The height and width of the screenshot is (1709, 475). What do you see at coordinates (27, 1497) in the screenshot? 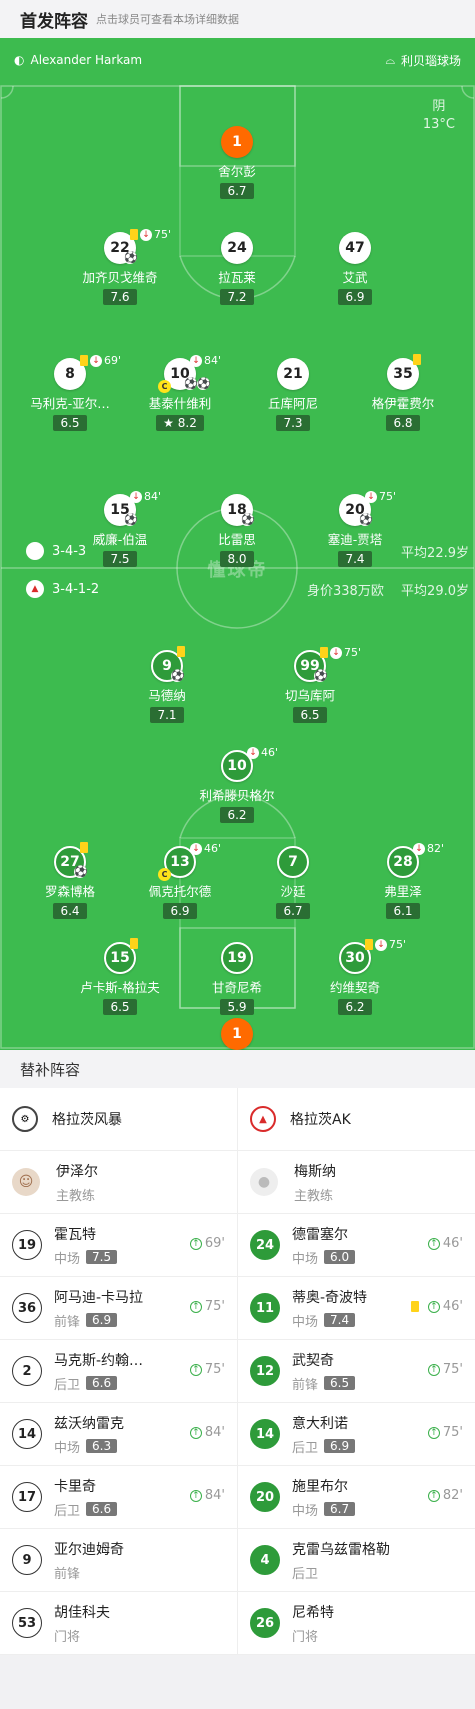
I see `sub-number: 17` at bounding box center [27, 1497].